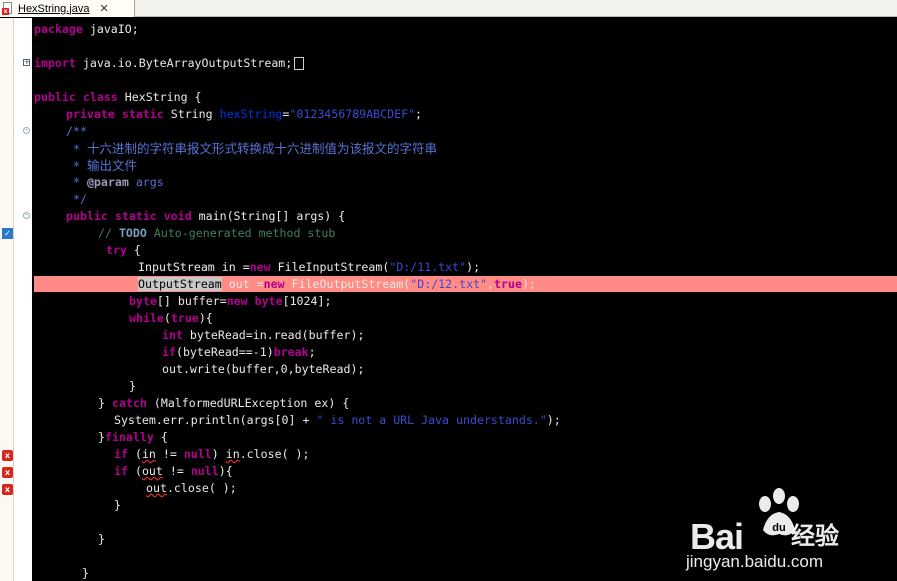  I want to click on code-line-24: if (in != null) in.close( );, so click(212, 454).